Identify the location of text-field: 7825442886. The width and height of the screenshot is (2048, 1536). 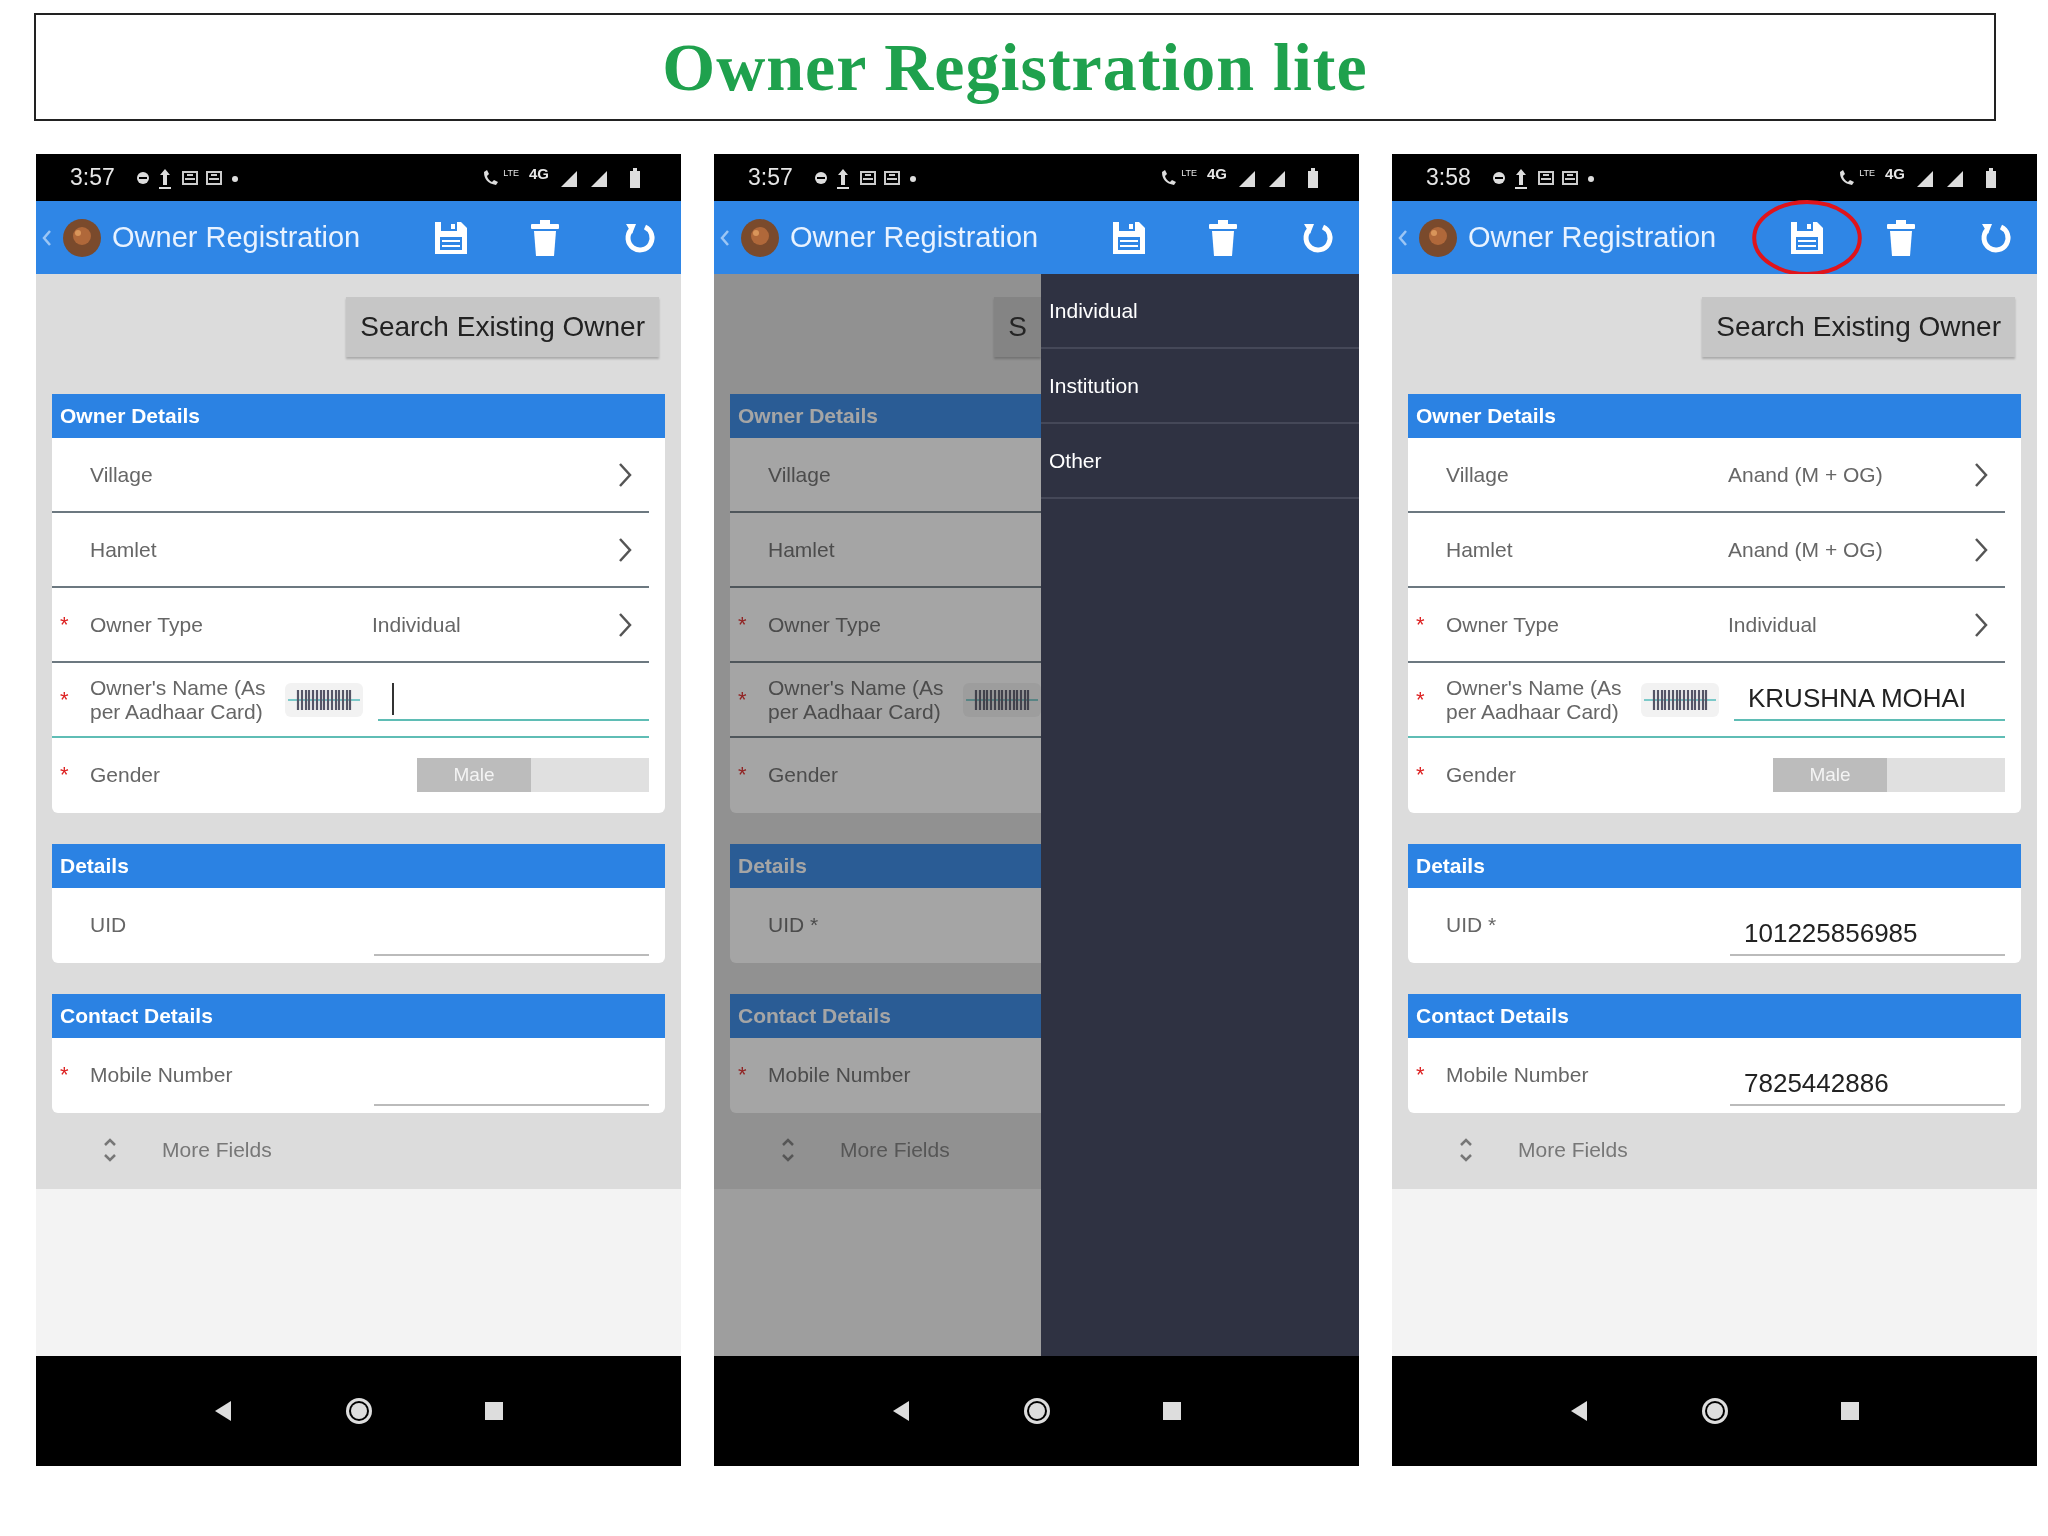
(1867, 1084).